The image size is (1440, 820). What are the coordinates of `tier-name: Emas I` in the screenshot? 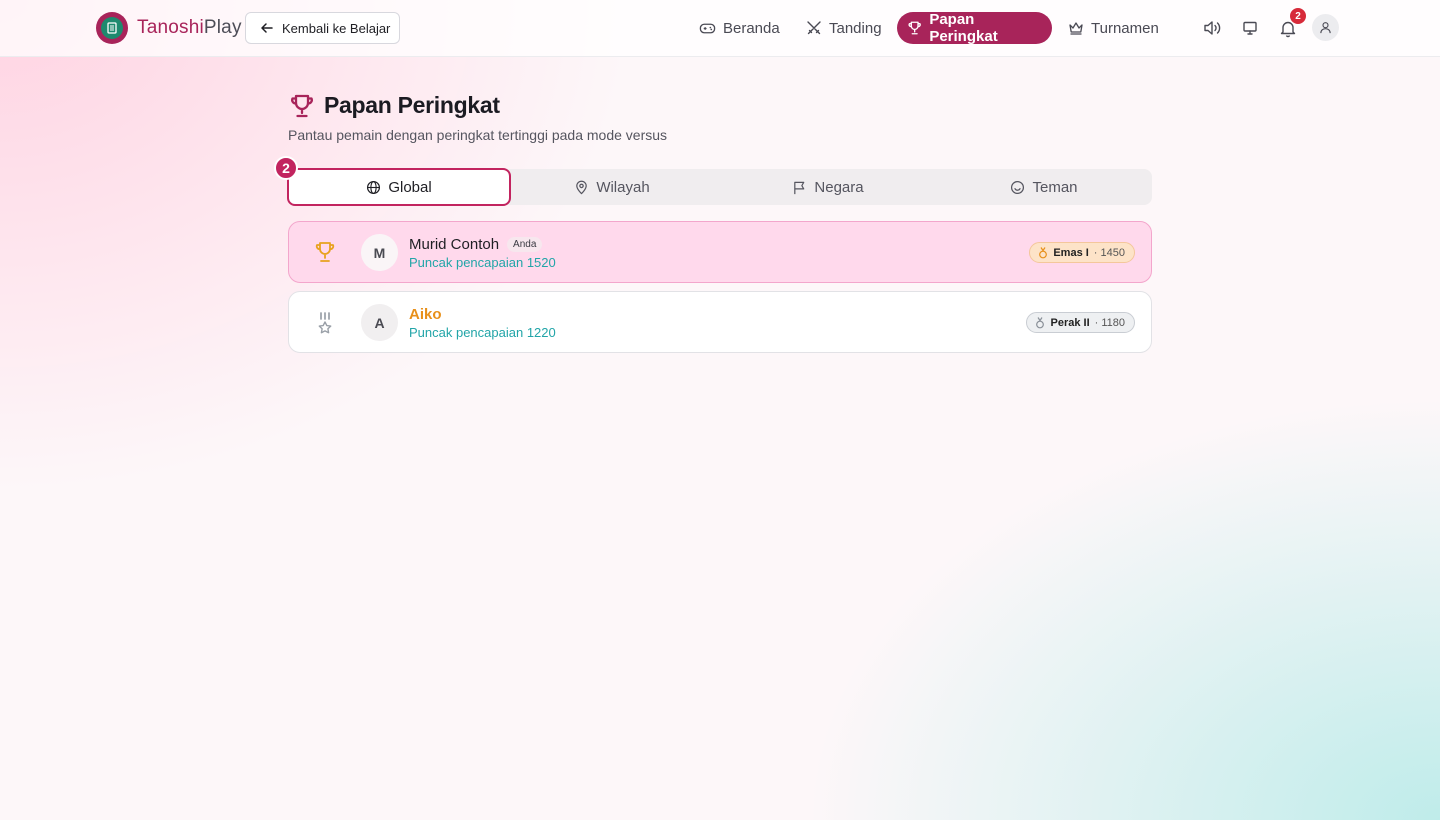 It's located at (1071, 252).